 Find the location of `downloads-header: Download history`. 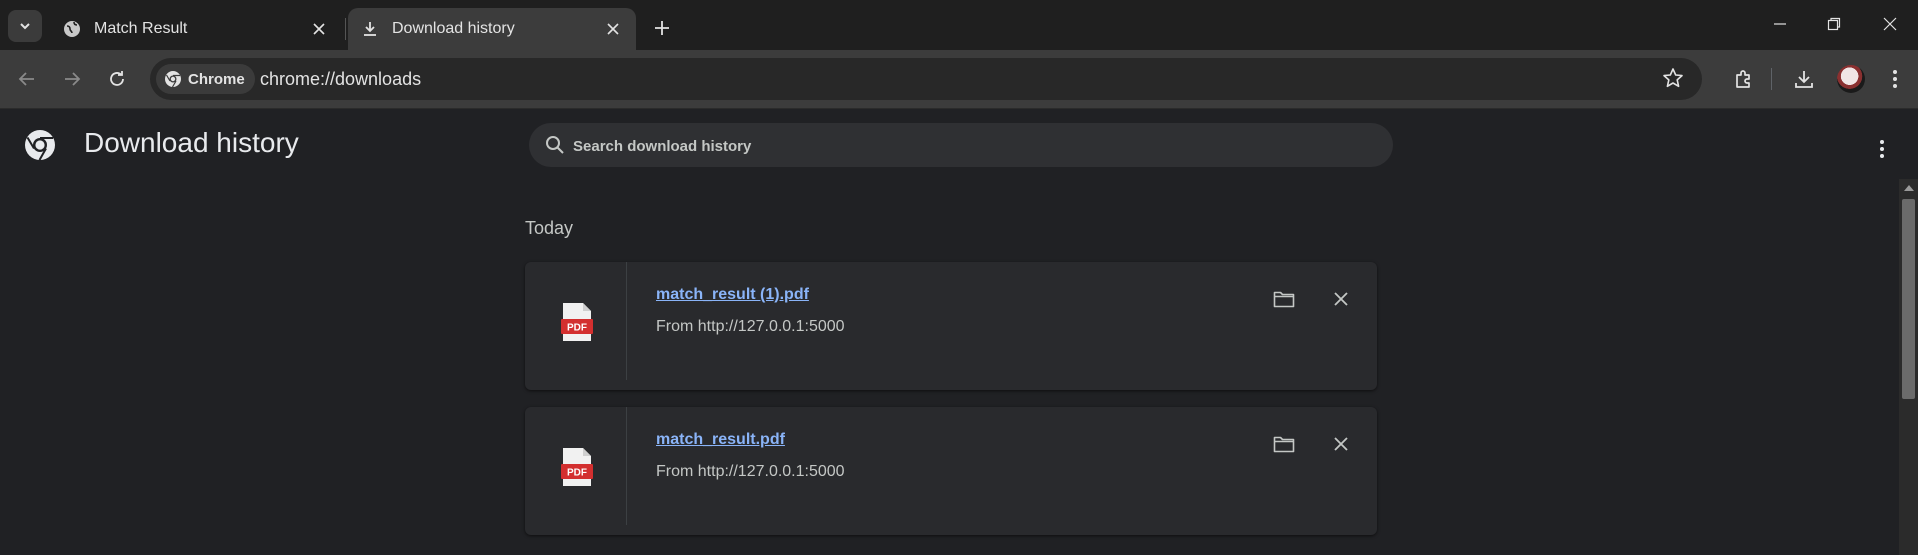

downloads-header: Download history is located at coordinates (959, 144).